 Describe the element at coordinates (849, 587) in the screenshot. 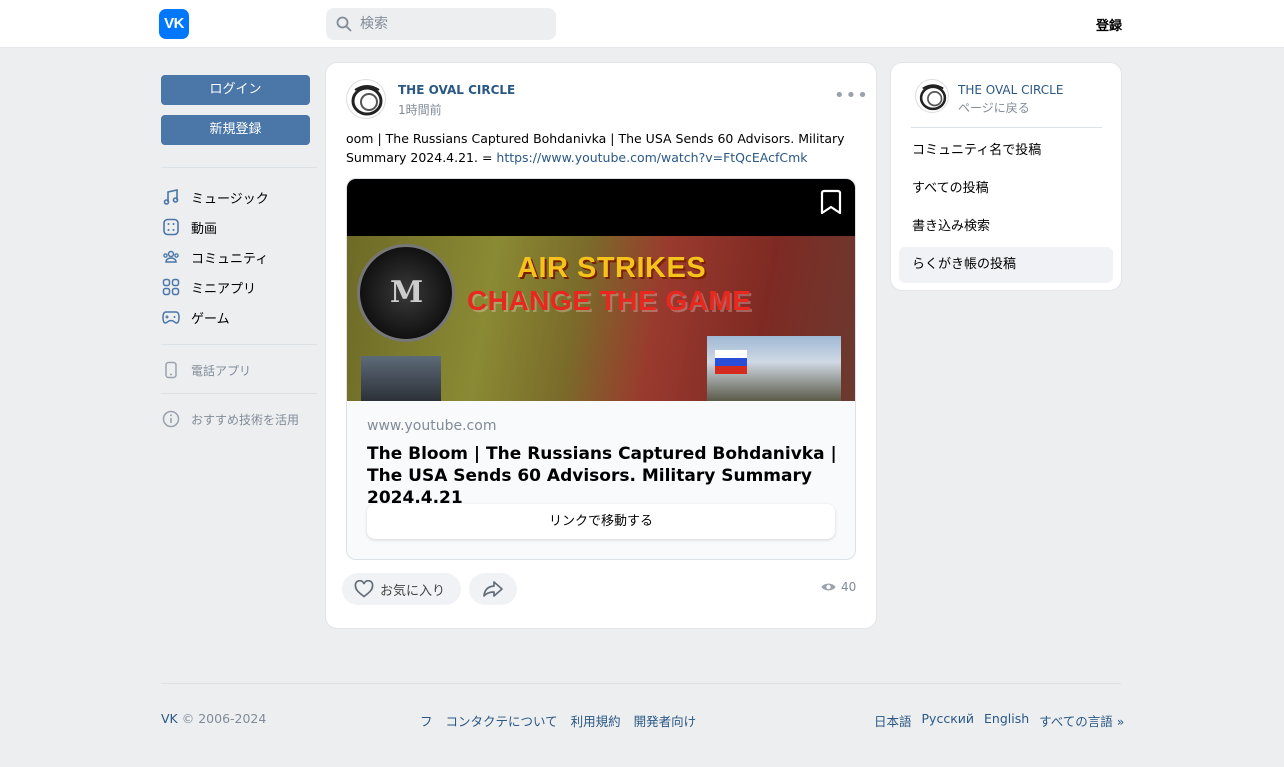

I see `view-count-value: 40` at that location.